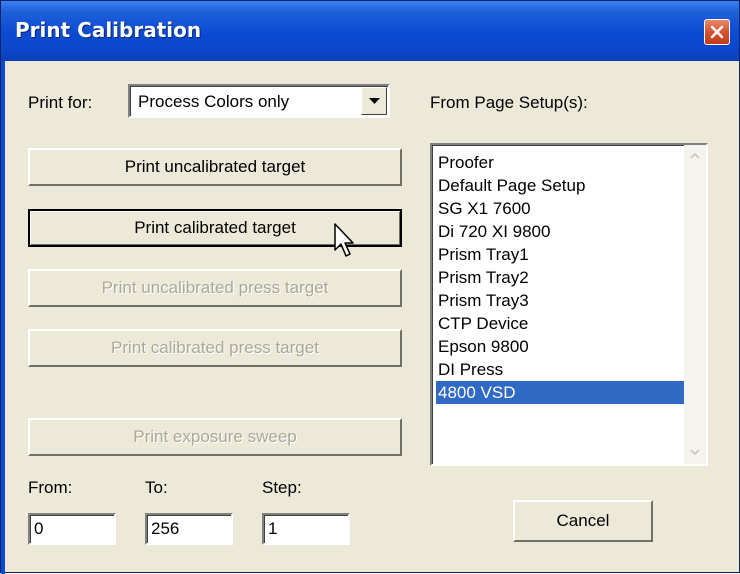 Image resolution: width=740 pixels, height=574 pixels. Describe the element at coordinates (108, 30) in the screenshot. I see `window-title: Print Calibration` at that location.